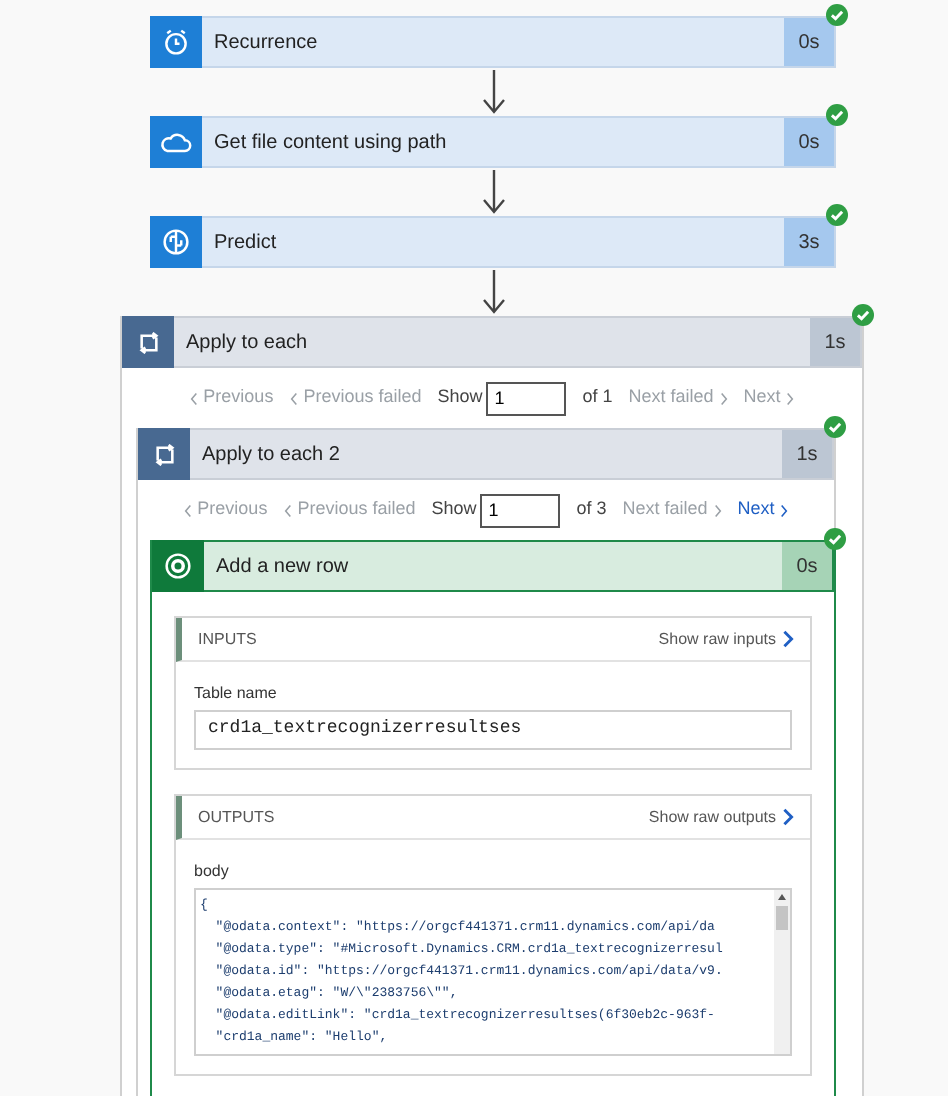  What do you see at coordinates (331, 143) in the screenshot?
I see `step-title: Get file content using path` at bounding box center [331, 143].